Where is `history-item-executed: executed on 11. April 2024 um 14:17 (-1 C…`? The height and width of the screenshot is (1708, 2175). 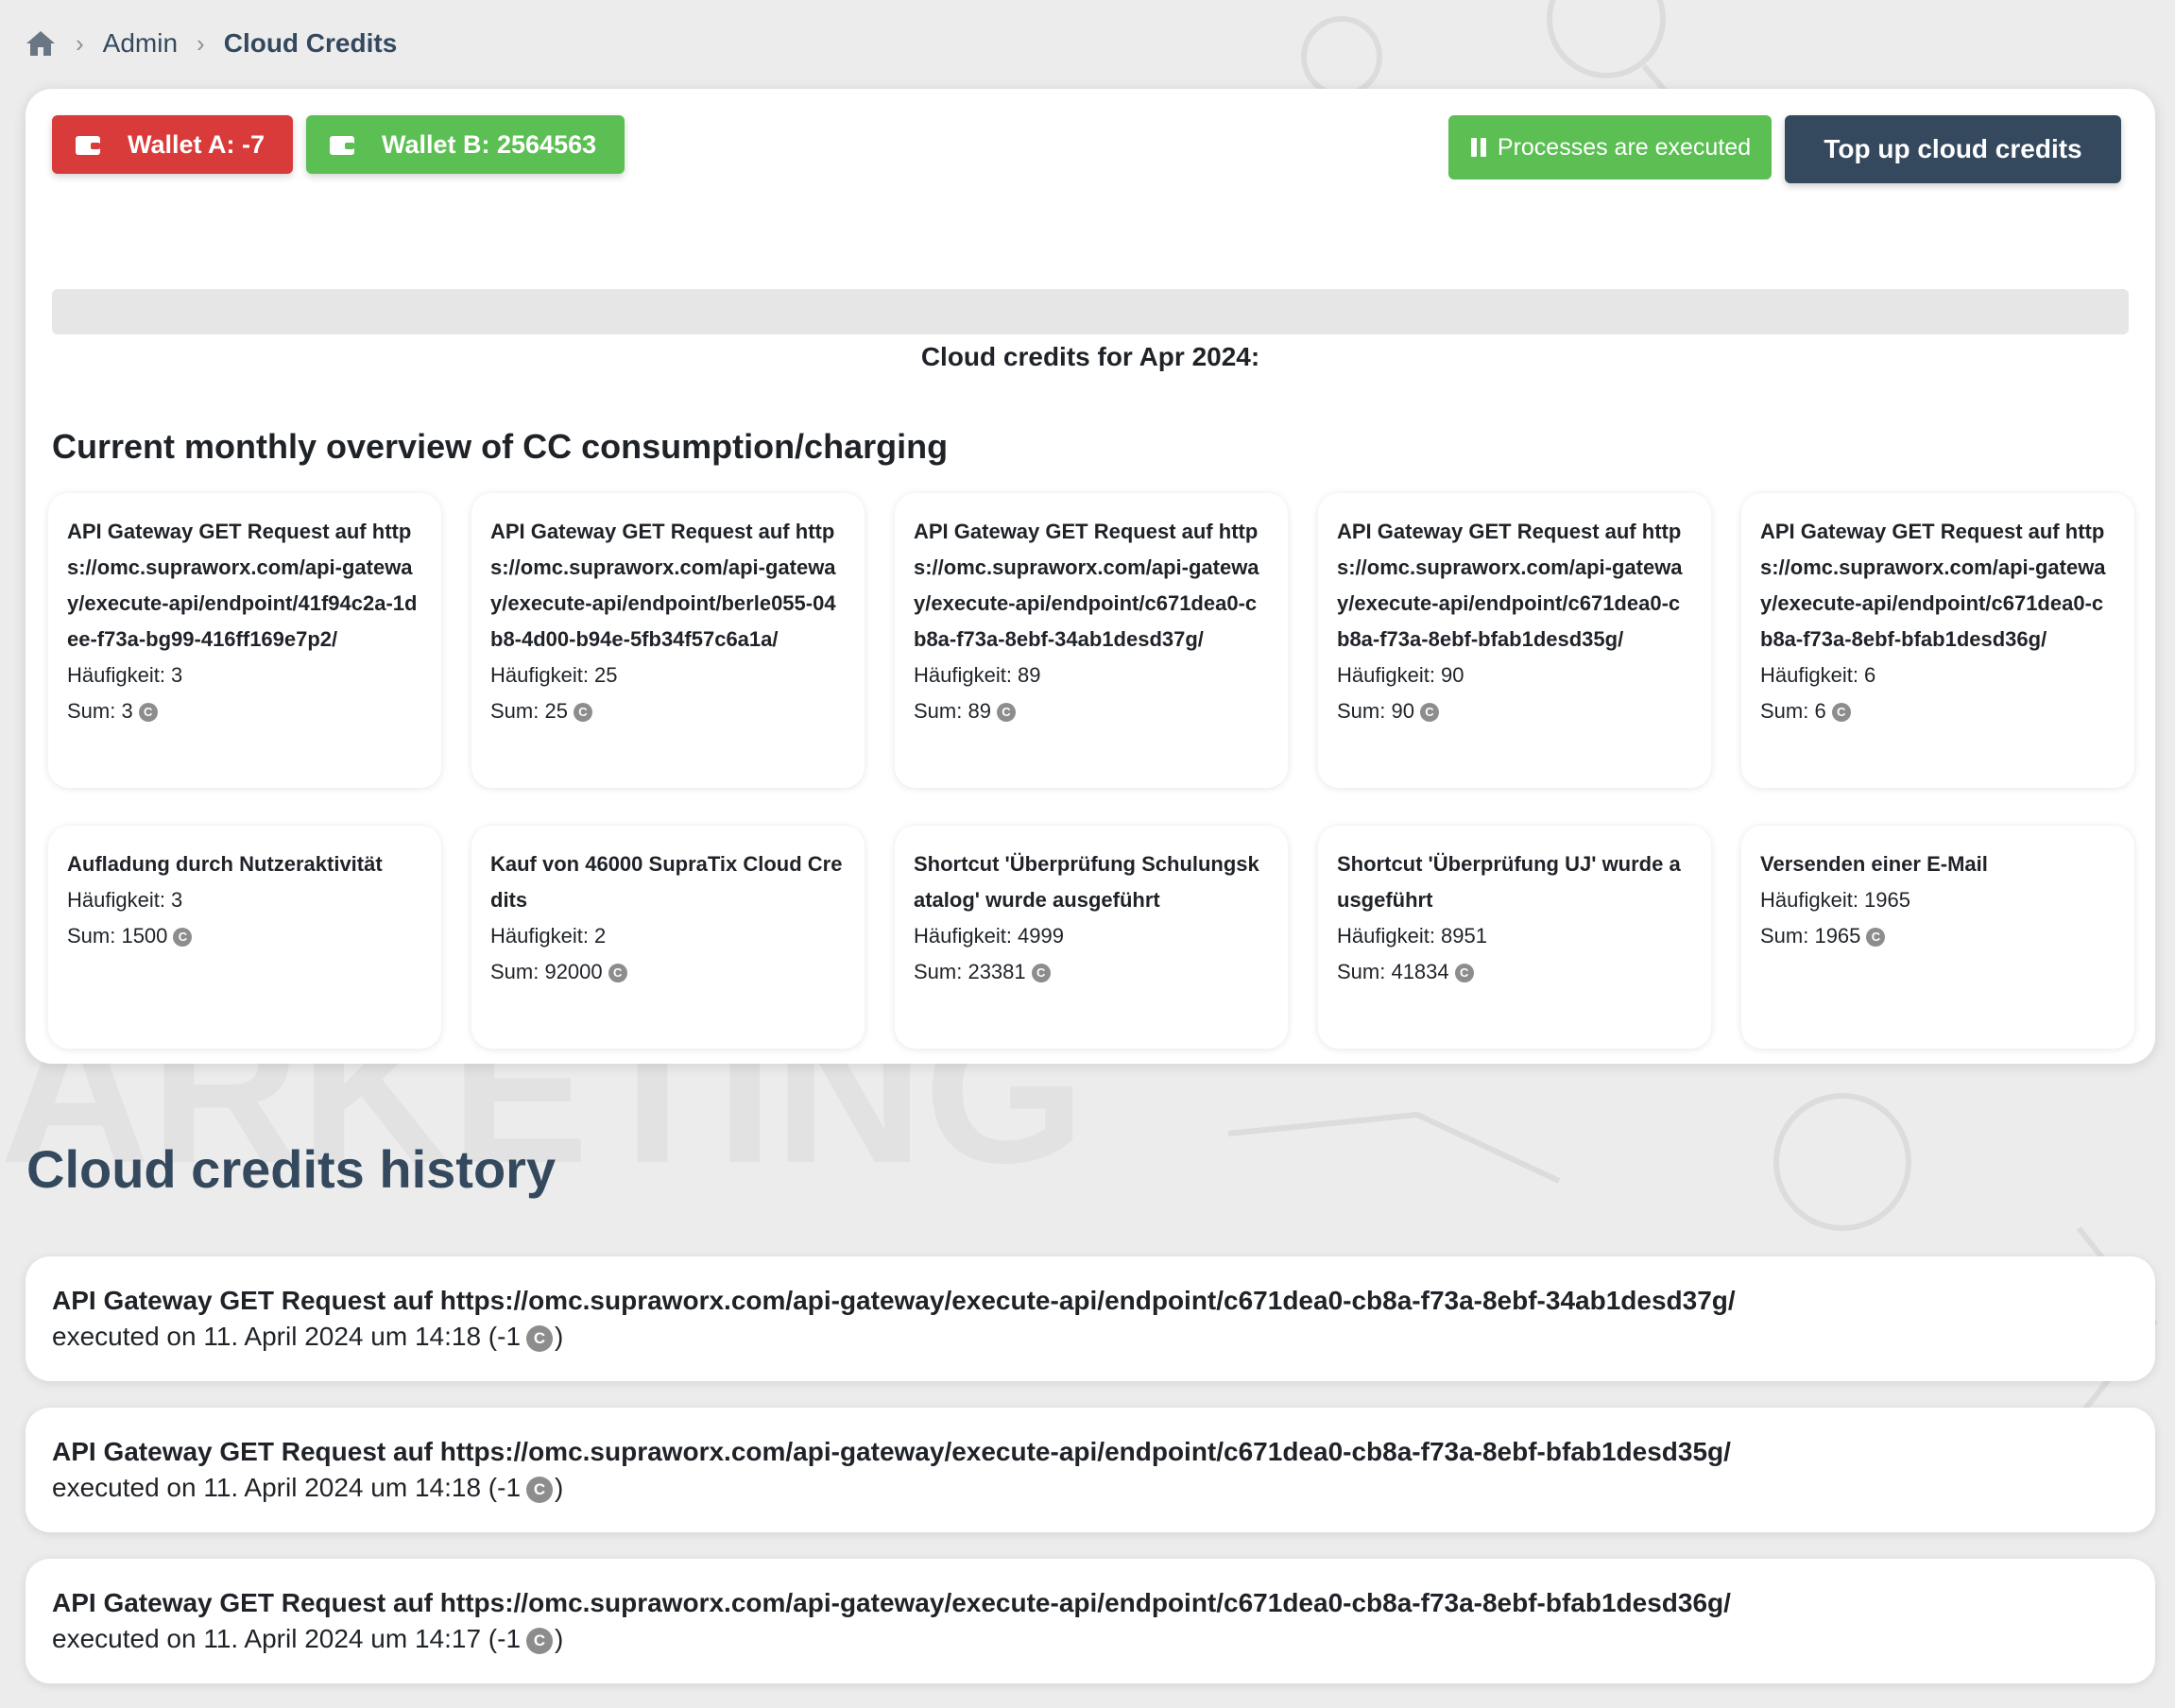 history-item-executed: executed on 11. April 2024 um 14:17 (-1 C… is located at coordinates (308, 1639).